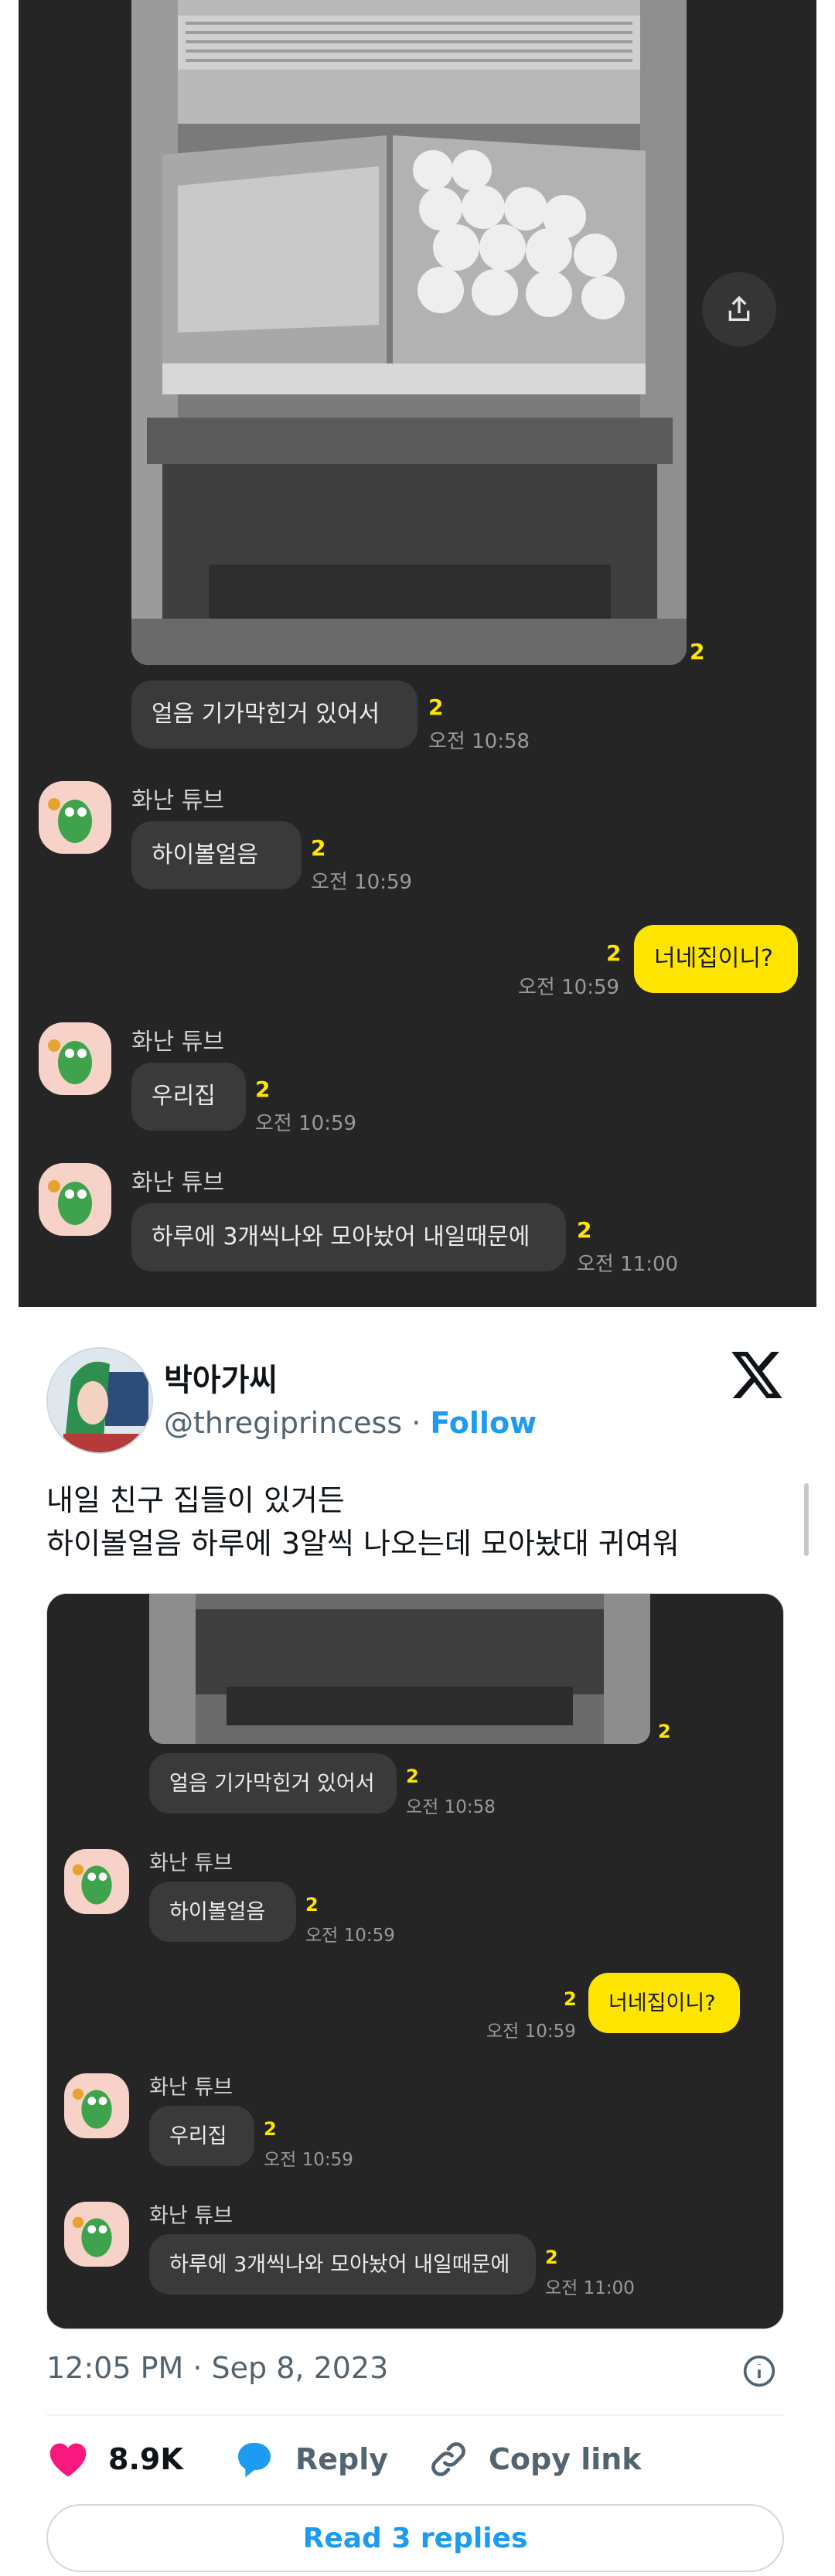 The image size is (835, 2576). What do you see at coordinates (415, 2538) in the screenshot?
I see `read-replies-button: Read 3 replies` at bounding box center [415, 2538].